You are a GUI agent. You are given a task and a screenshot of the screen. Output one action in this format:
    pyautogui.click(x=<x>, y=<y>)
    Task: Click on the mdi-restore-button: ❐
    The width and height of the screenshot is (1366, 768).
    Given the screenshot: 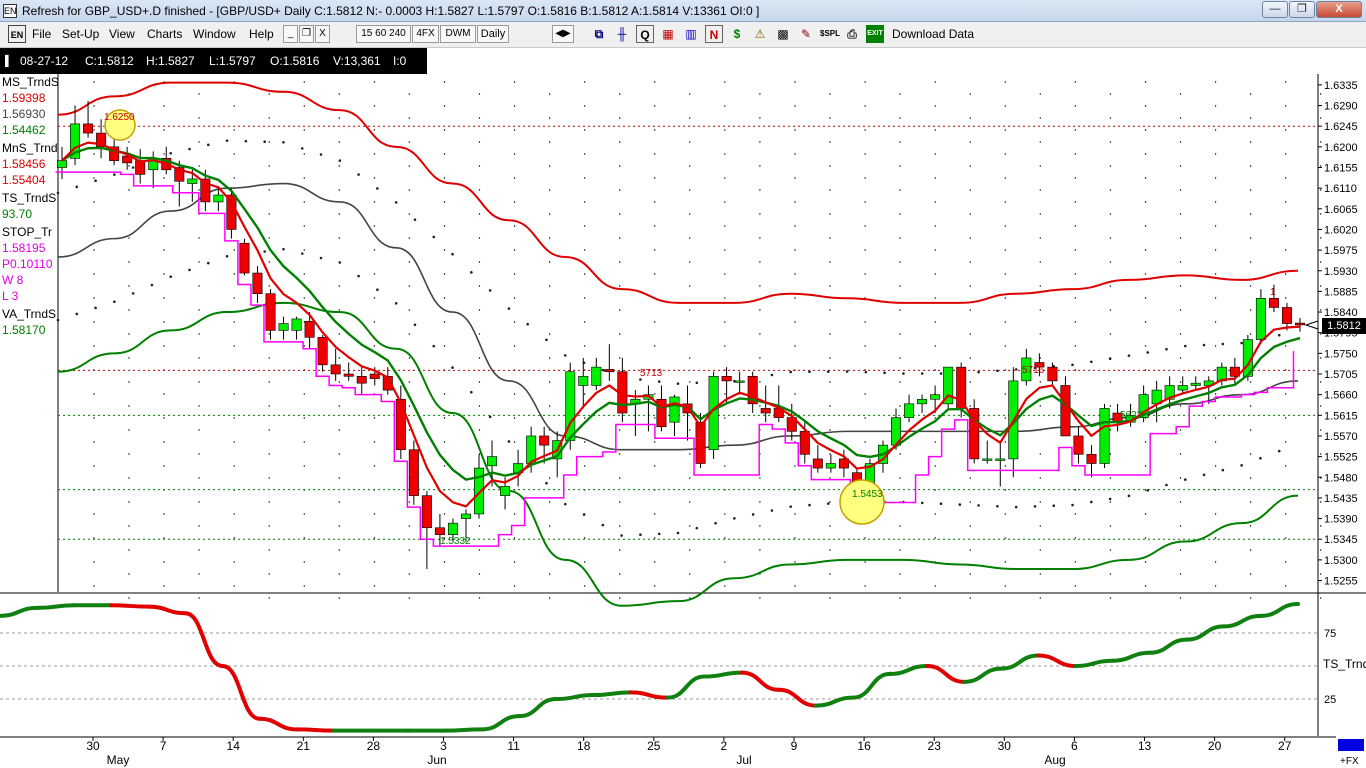 What is the action you would take?
    pyautogui.click(x=306, y=34)
    